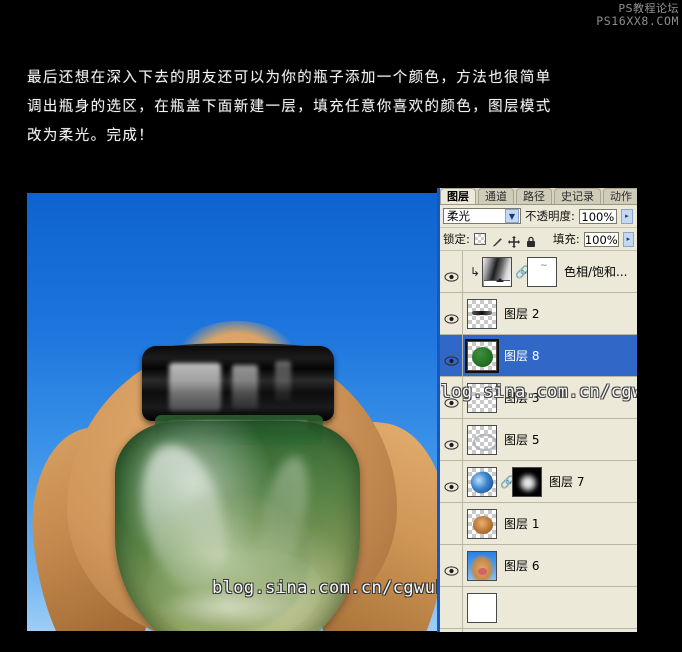 The width and height of the screenshot is (682, 652). What do you see at coordinates (567, 482) in the screenshot?
I see `layer-name: 图层 7` at bounding box center [567, 482].